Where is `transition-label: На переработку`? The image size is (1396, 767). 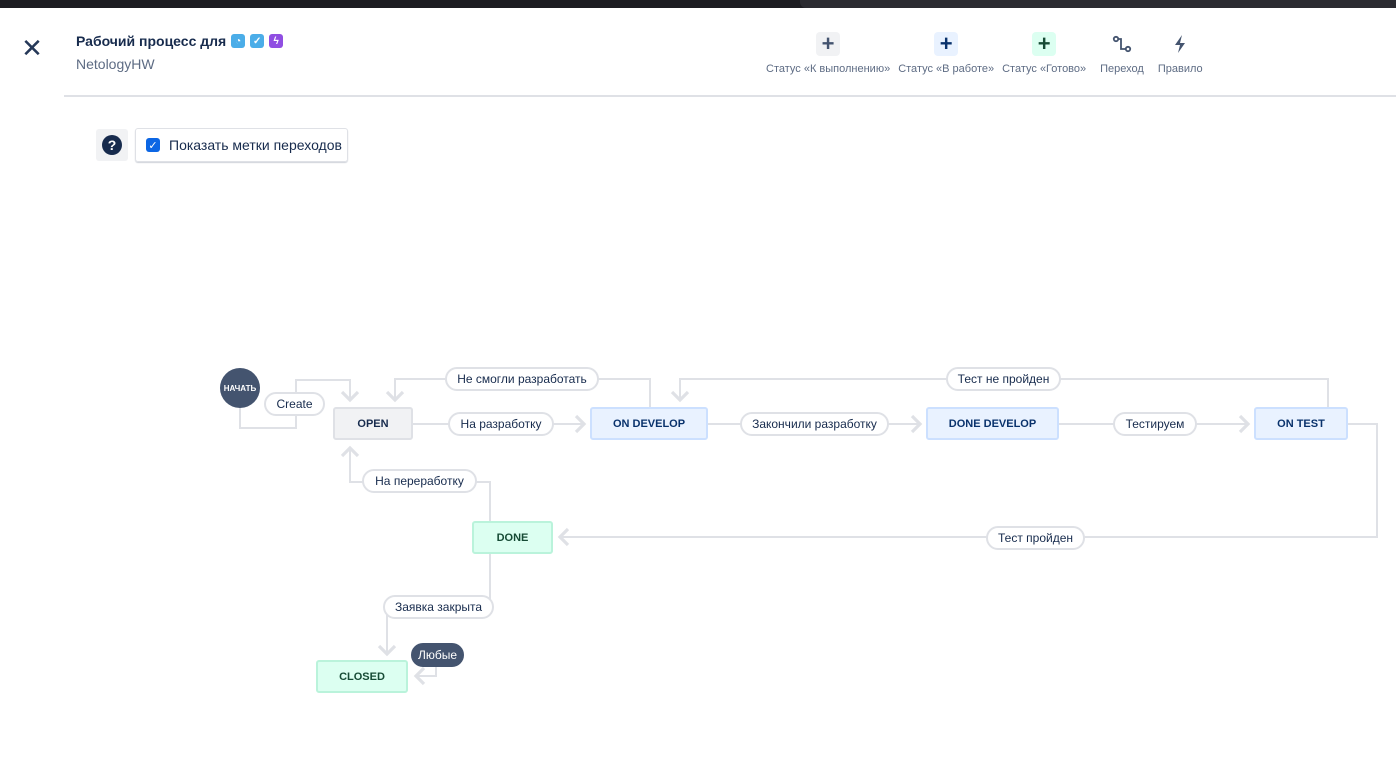 transition-label: На переработку is located at coordinates (419, 481).